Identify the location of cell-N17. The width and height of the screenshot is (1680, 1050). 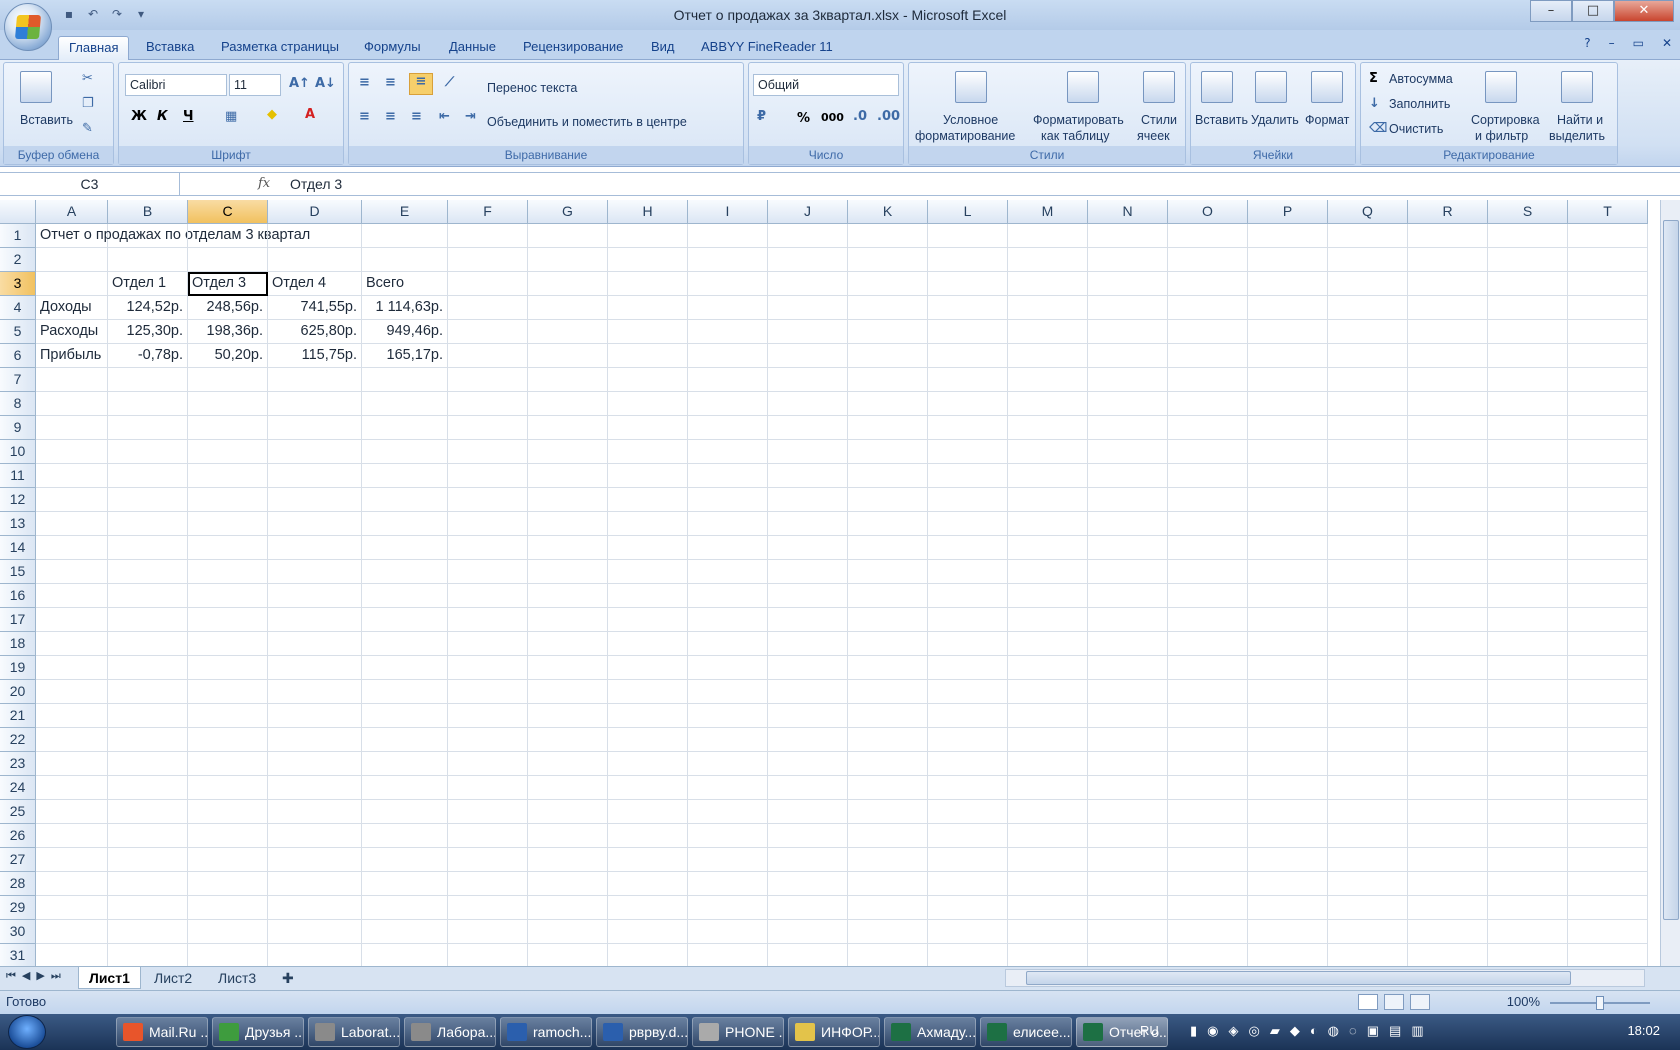
(1128, 620).